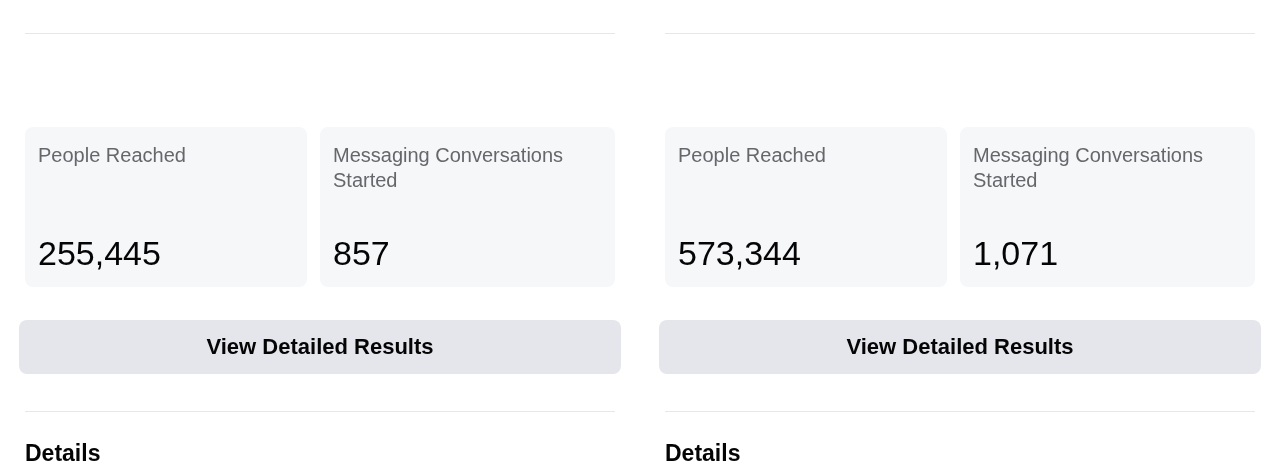  Describe the element at coordinates (361, 253) in the screenshot. I see `metric-value: 857` at that location.